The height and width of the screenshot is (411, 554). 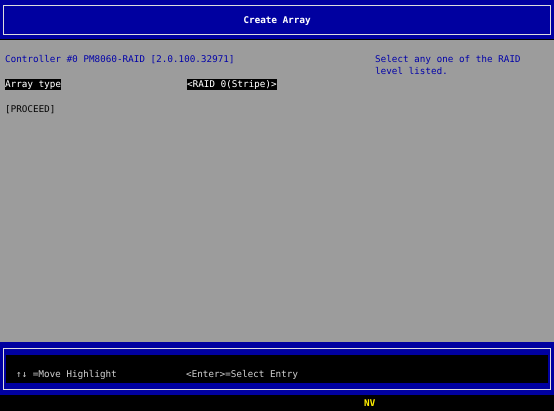 What do you see at coordinates (370, 403) in the screenshot?
I see `status-indicator: NV` at bounding box center [370, 403].